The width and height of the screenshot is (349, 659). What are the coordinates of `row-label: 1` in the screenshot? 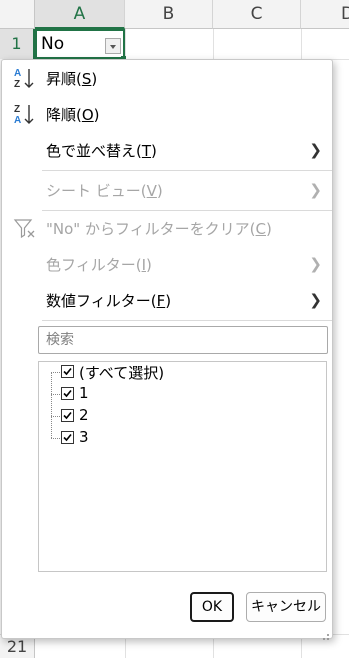 It's located at (16, 43).